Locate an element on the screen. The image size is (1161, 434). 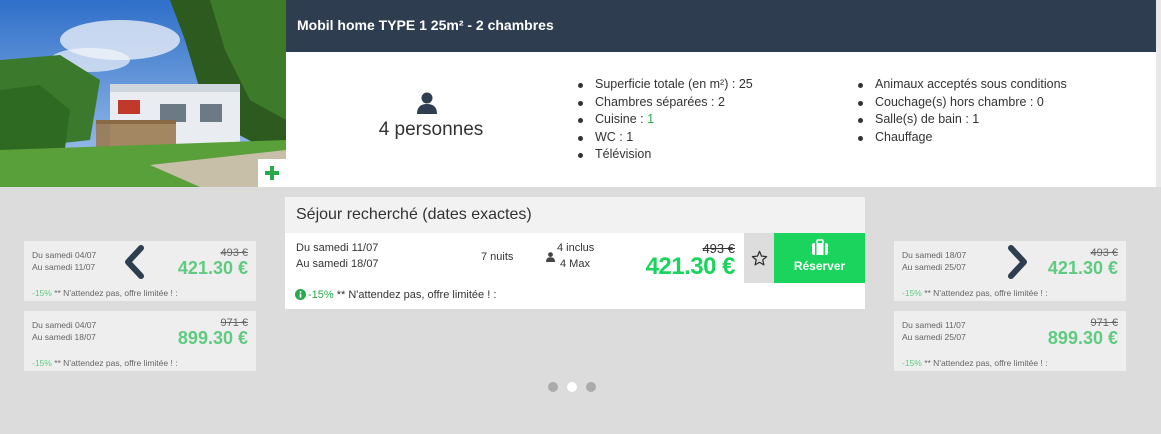
listing-photo is located at coordinates (143, 93).